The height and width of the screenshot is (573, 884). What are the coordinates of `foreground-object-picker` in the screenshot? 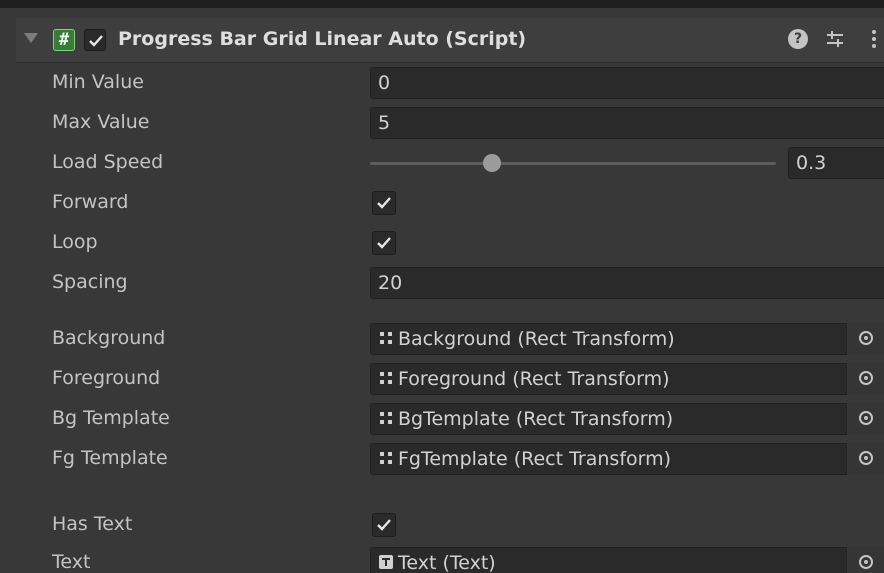 It's located at (865, 379).